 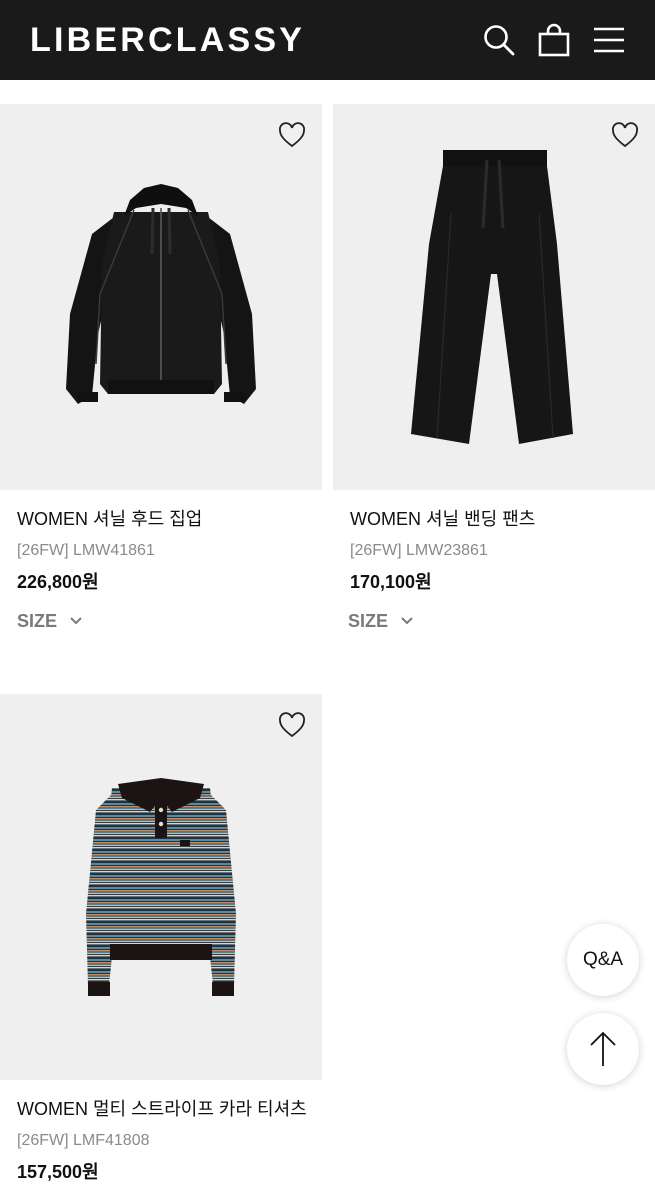 What do you see at coordinates (58, 582) in the screenshot?
I see `product-price: 226,800원` at bounding box center [58, 582].